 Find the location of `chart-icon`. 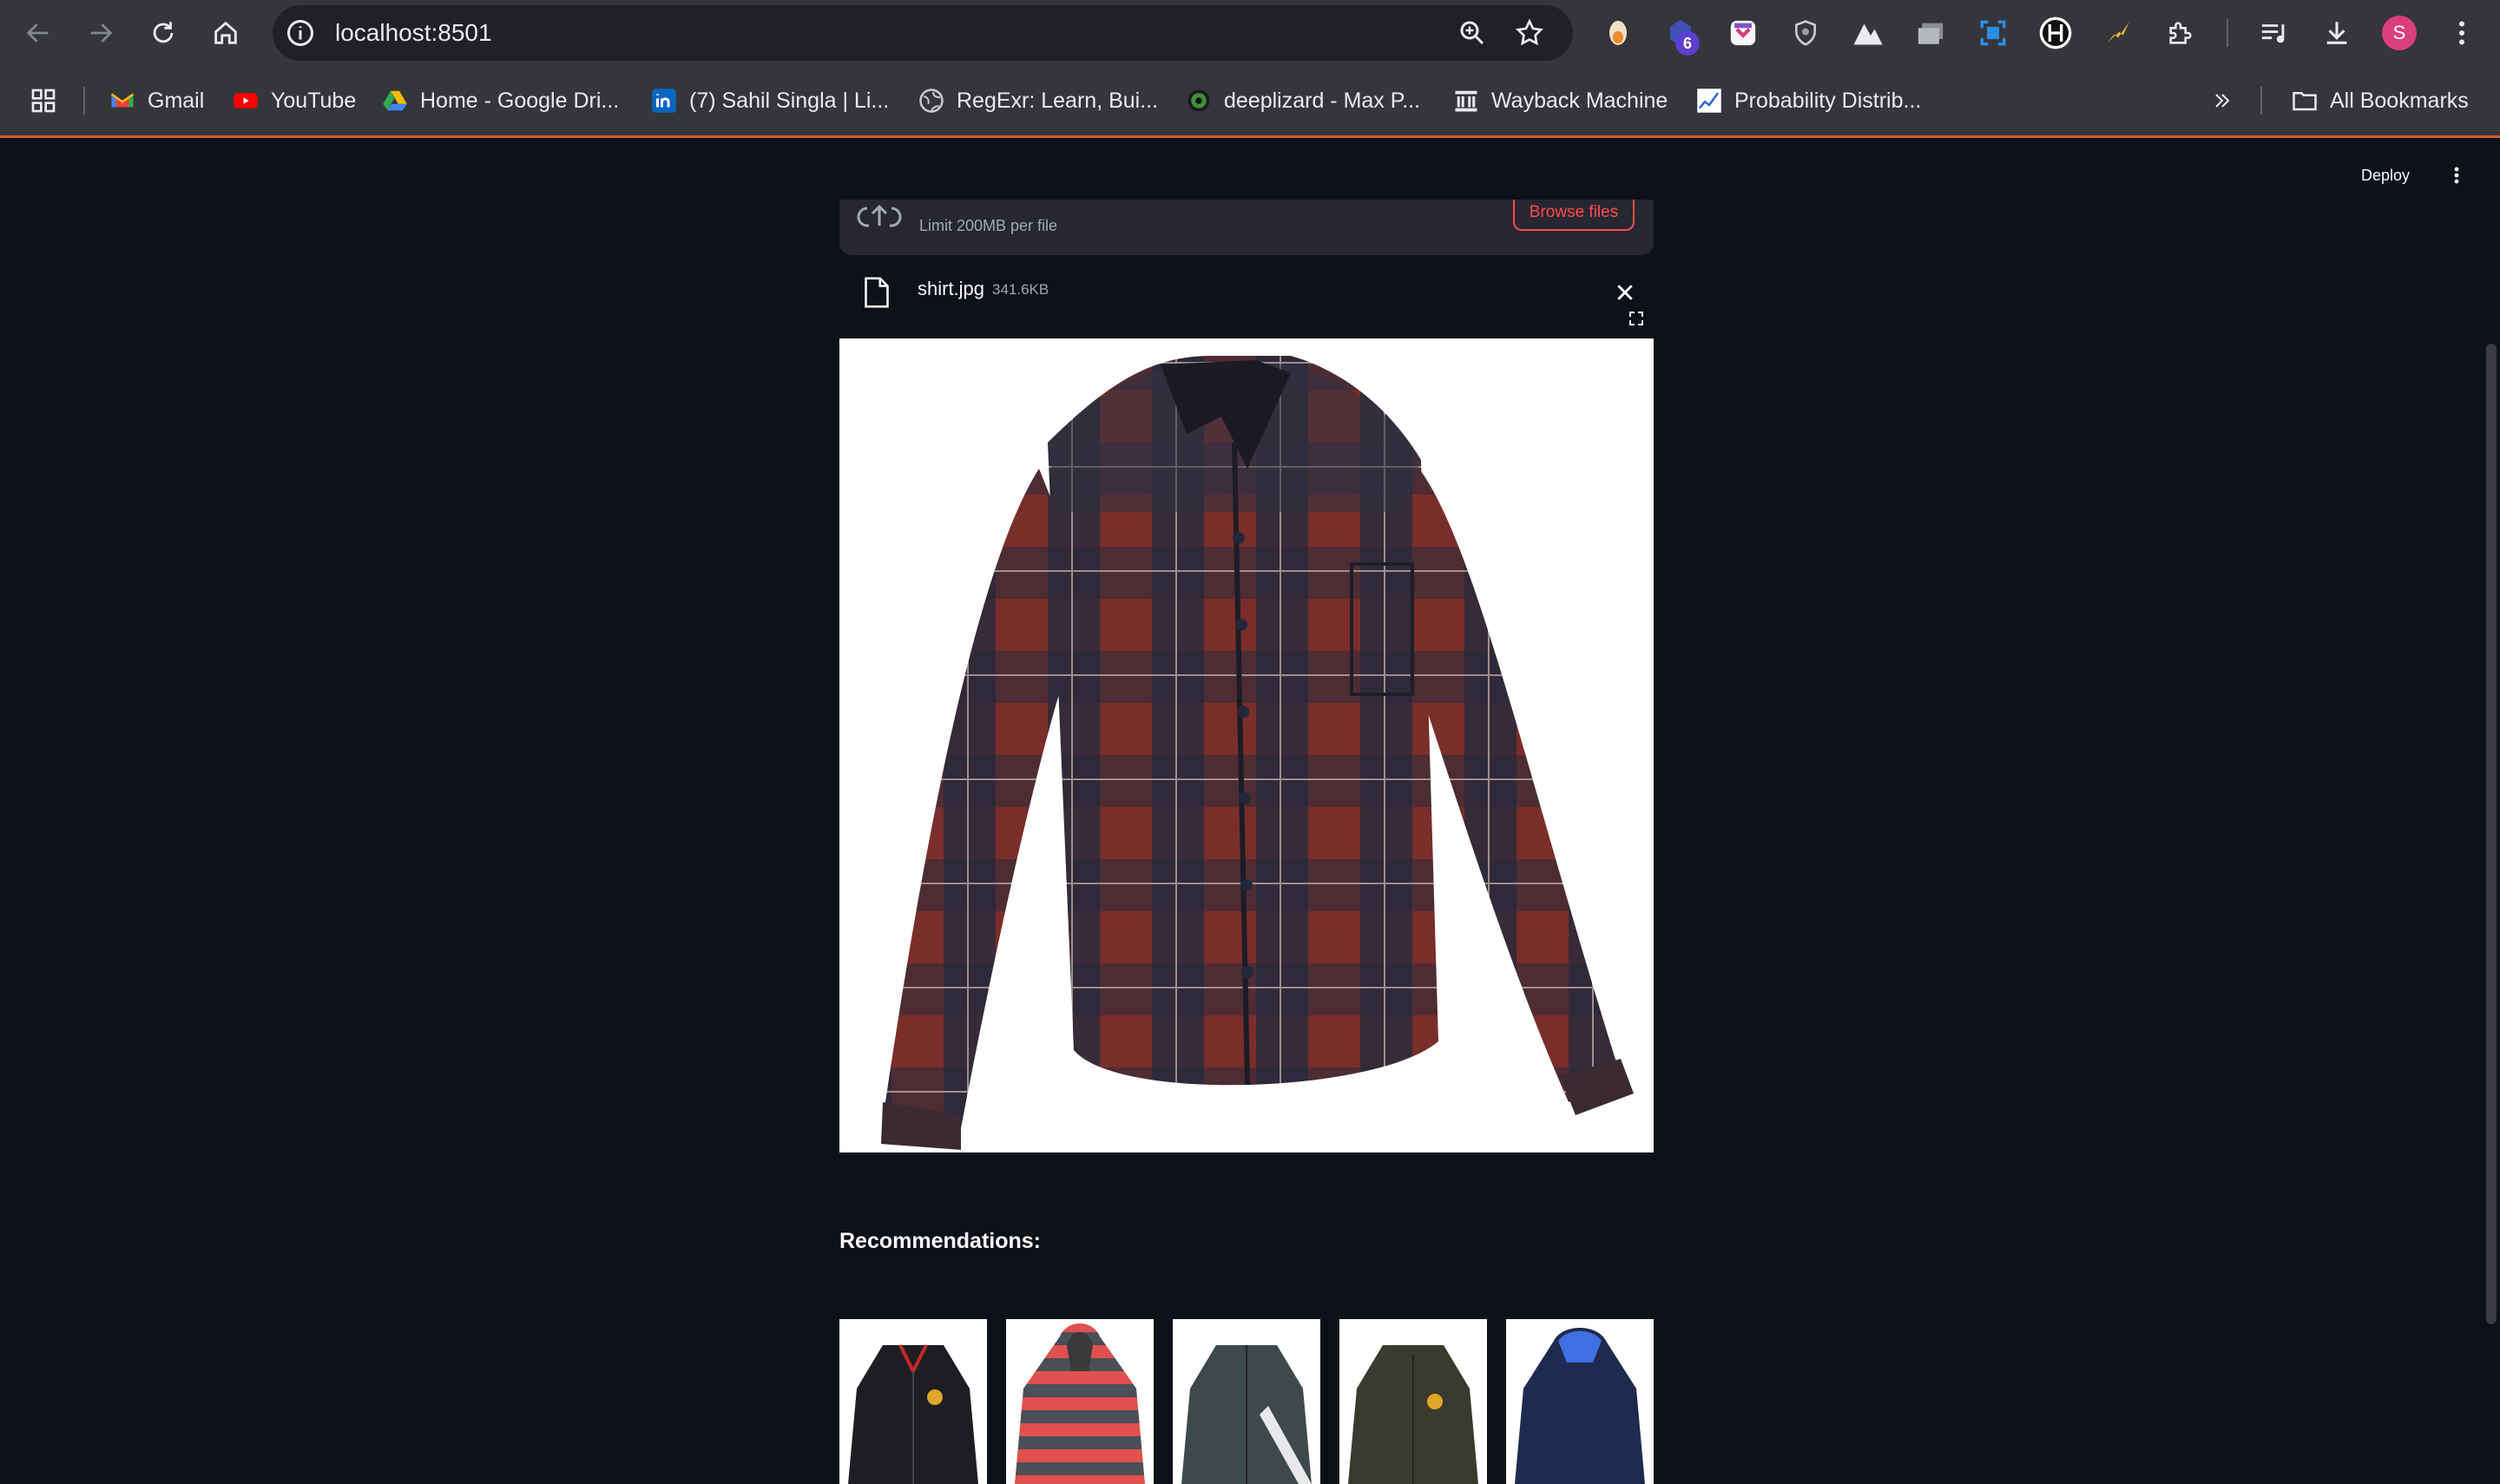

chart-icon is located at coordinates (1709, 101).